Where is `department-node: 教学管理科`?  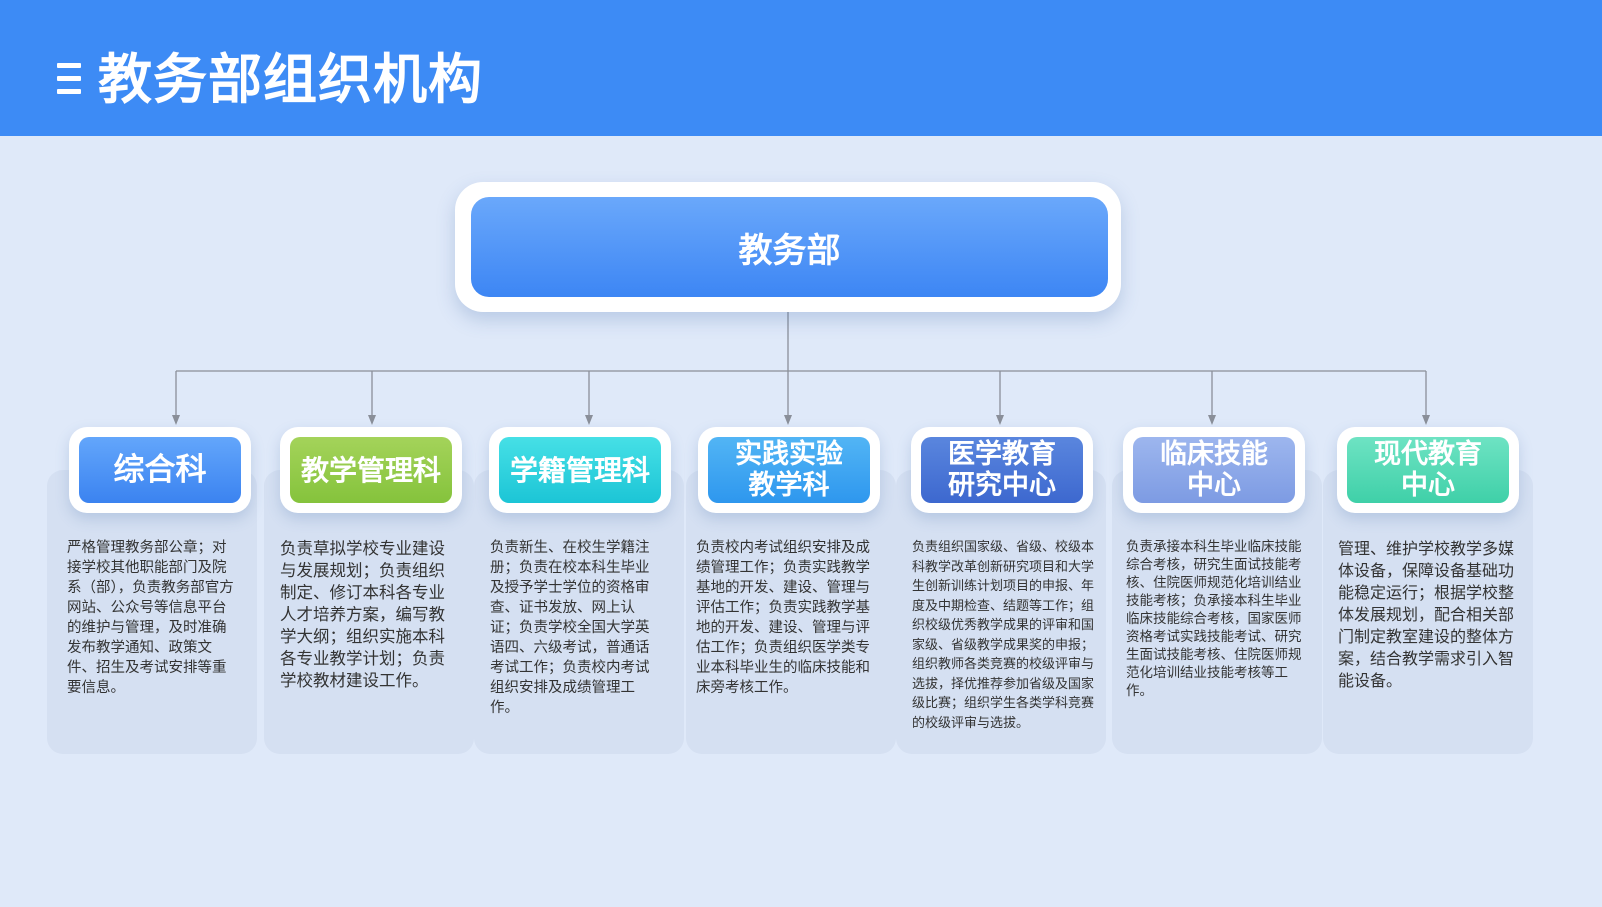 department-node: 教学管理科 is located at coordinates (371, 470).